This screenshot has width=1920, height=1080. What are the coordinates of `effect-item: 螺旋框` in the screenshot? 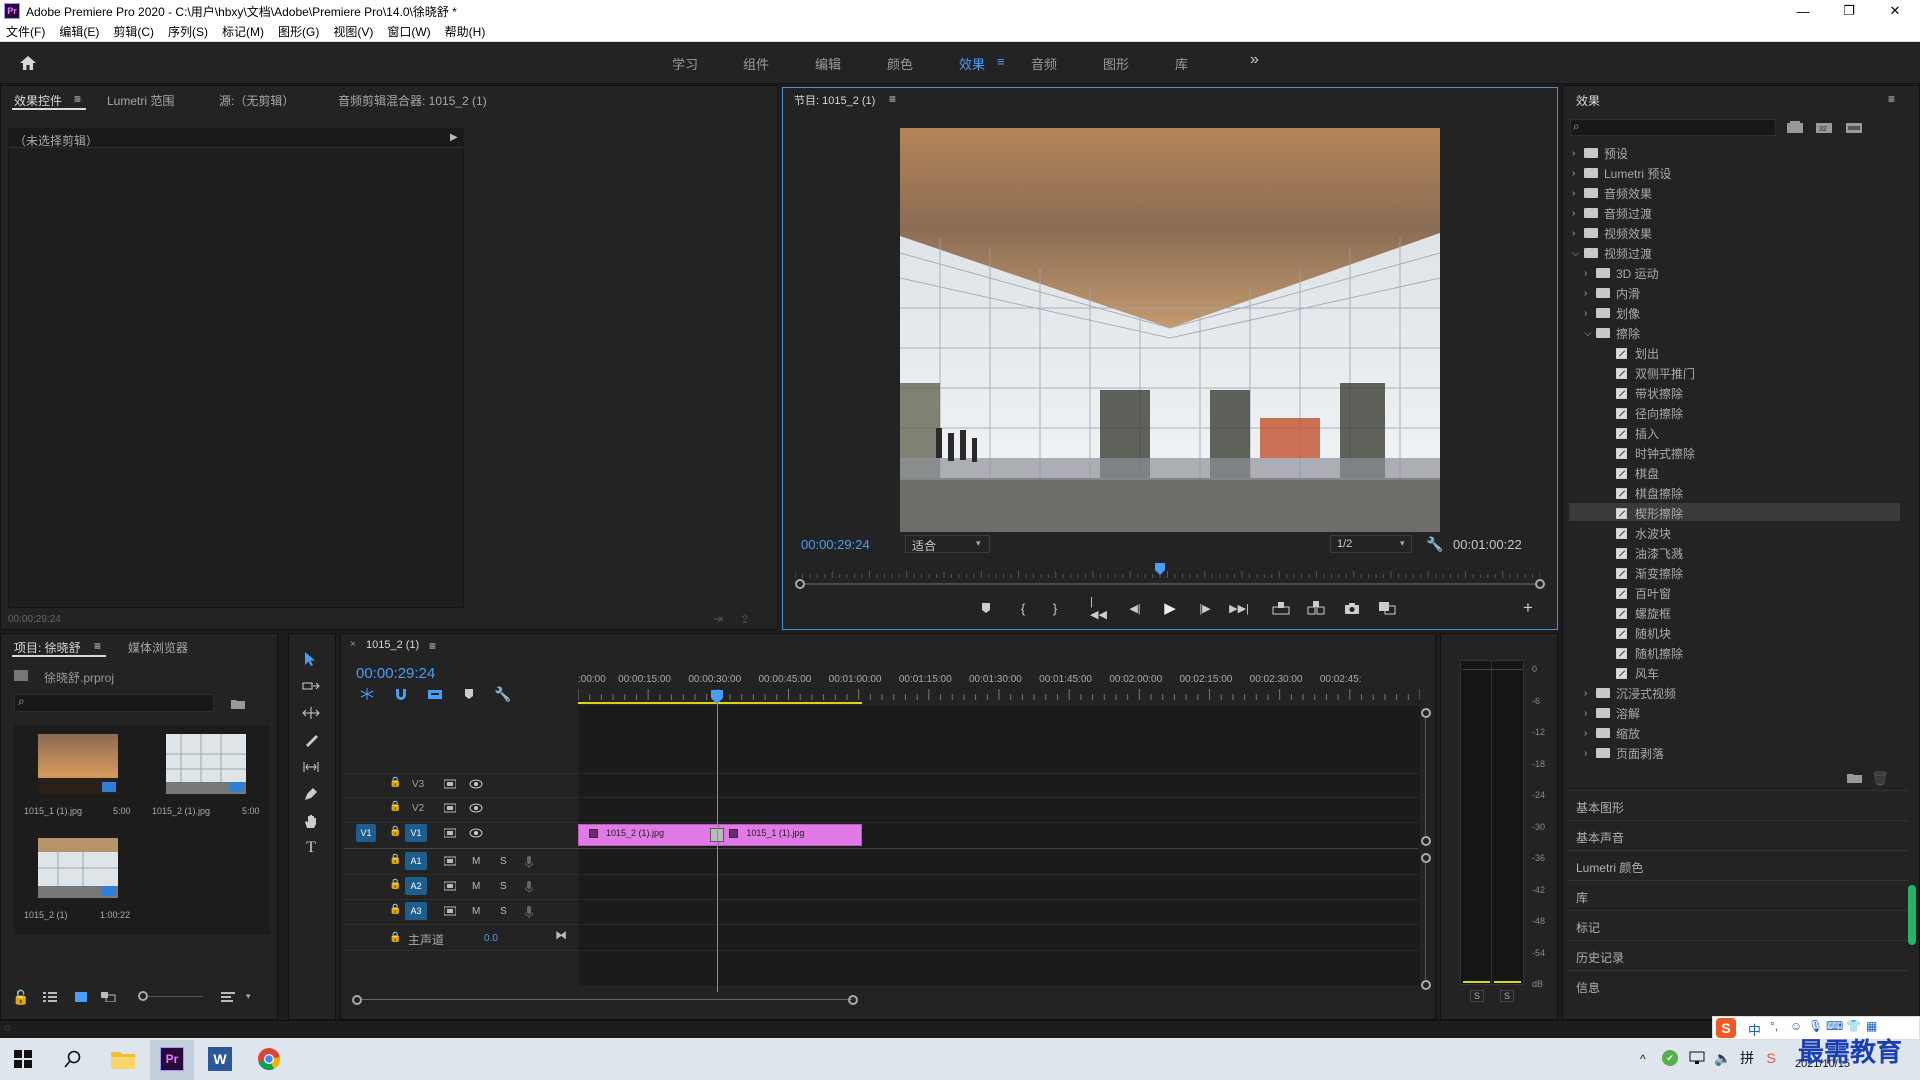 It's located at (1633, 613).